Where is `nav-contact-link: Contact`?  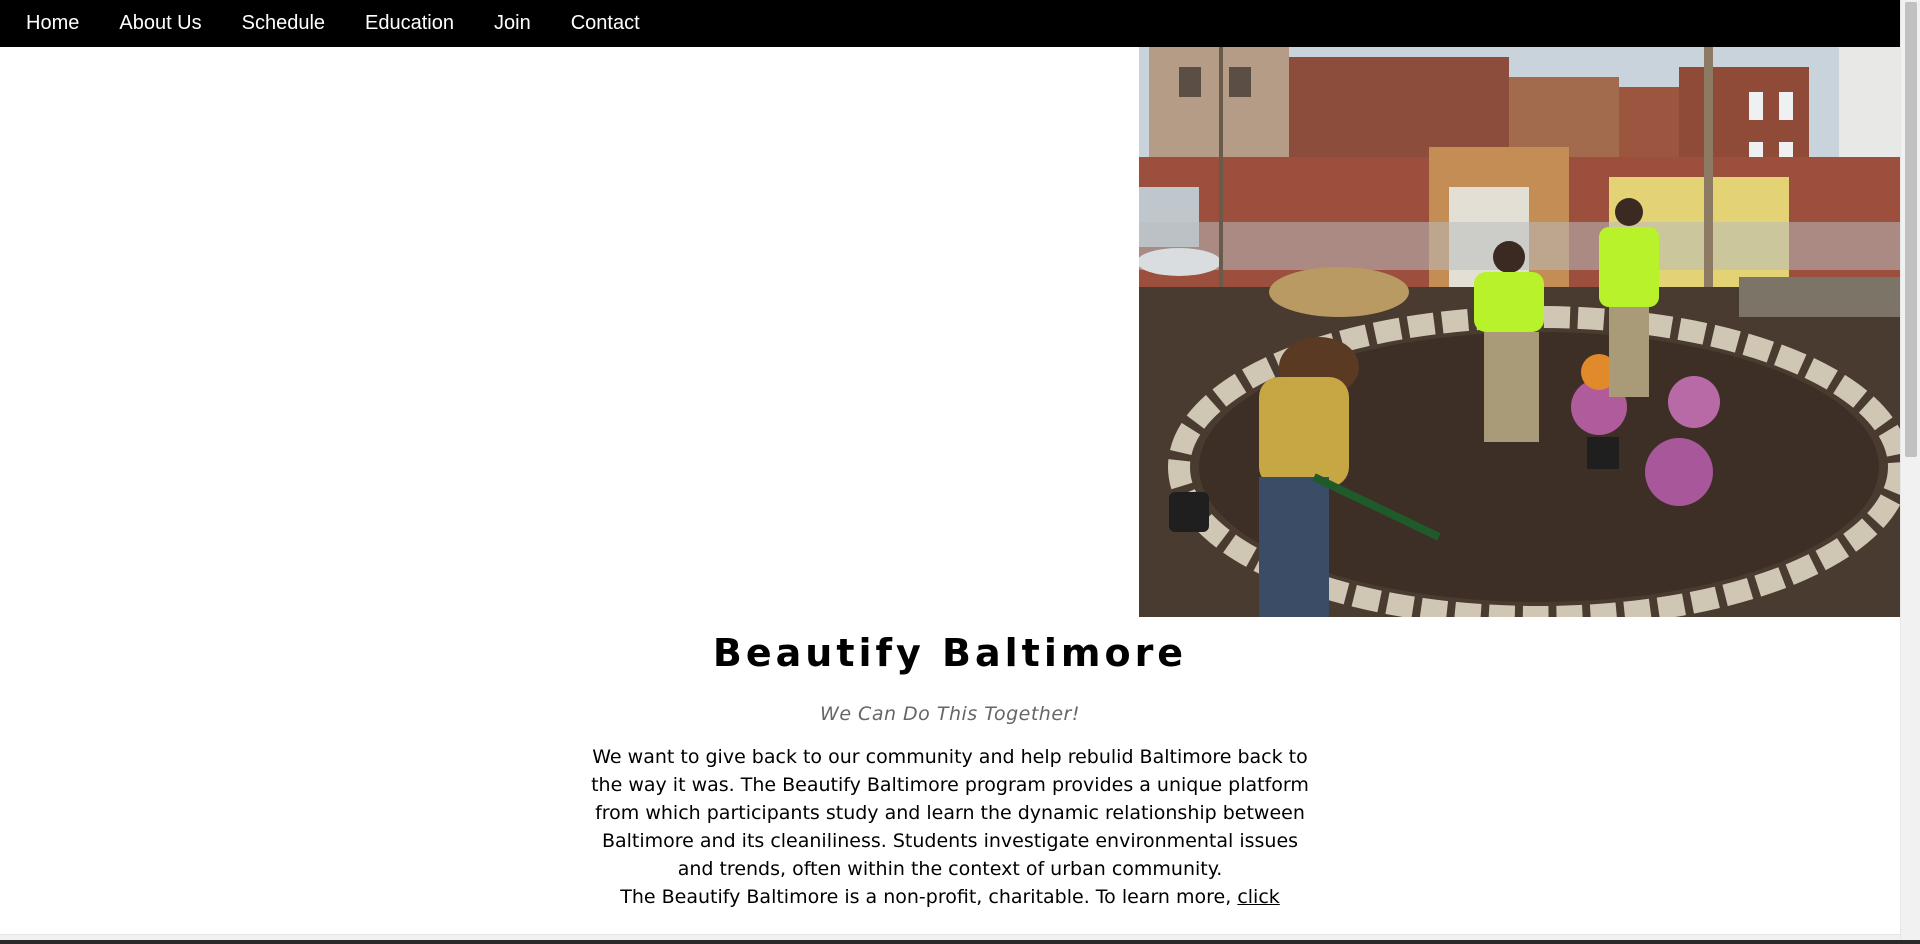 nav-contact-link: Contact is located at coordinates (605, 23).